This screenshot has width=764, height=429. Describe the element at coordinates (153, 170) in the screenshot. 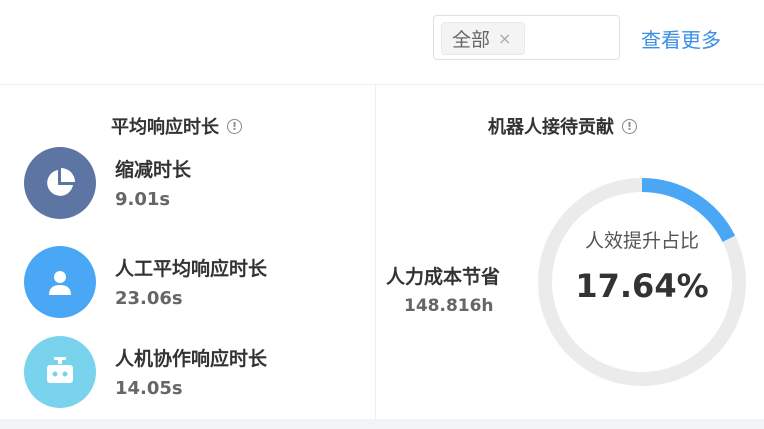

I see `metric-label: 缩减时长` at that location.